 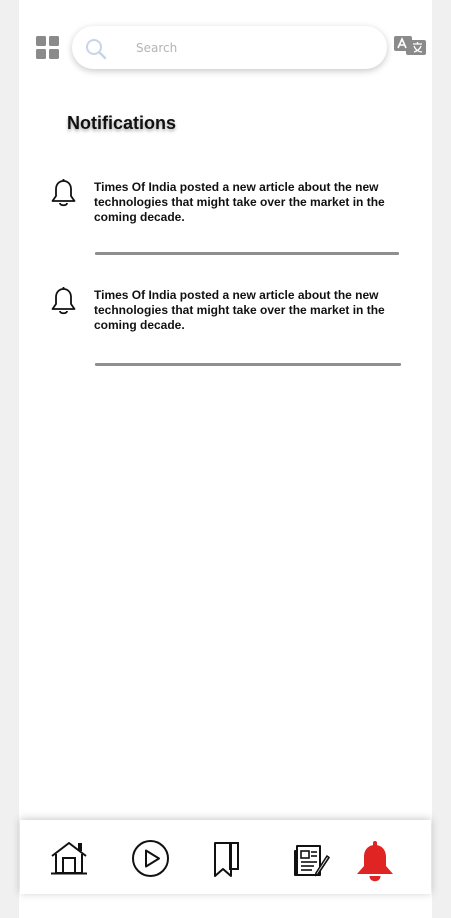 I want to click on translate-icon, so click(x=410, y=46).